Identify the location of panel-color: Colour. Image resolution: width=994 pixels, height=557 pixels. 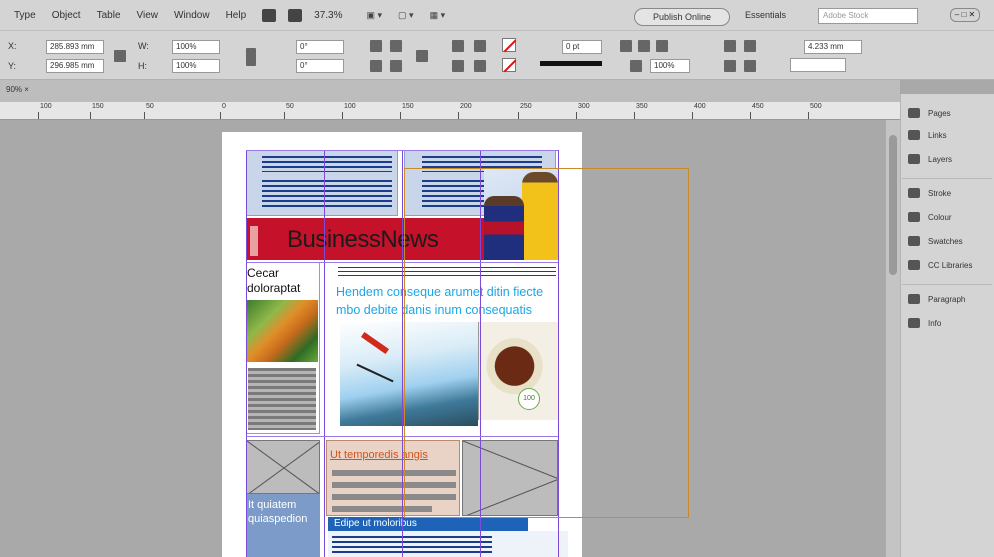
(930, 217).